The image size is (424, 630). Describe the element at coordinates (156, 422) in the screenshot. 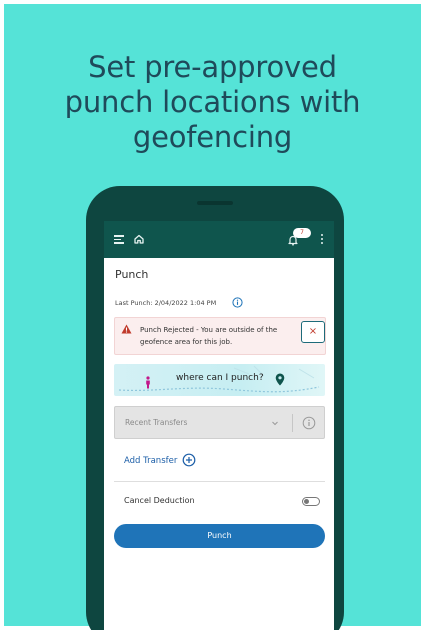

I see `recent-transfers-placeholder: Recent Transfers` at that location.